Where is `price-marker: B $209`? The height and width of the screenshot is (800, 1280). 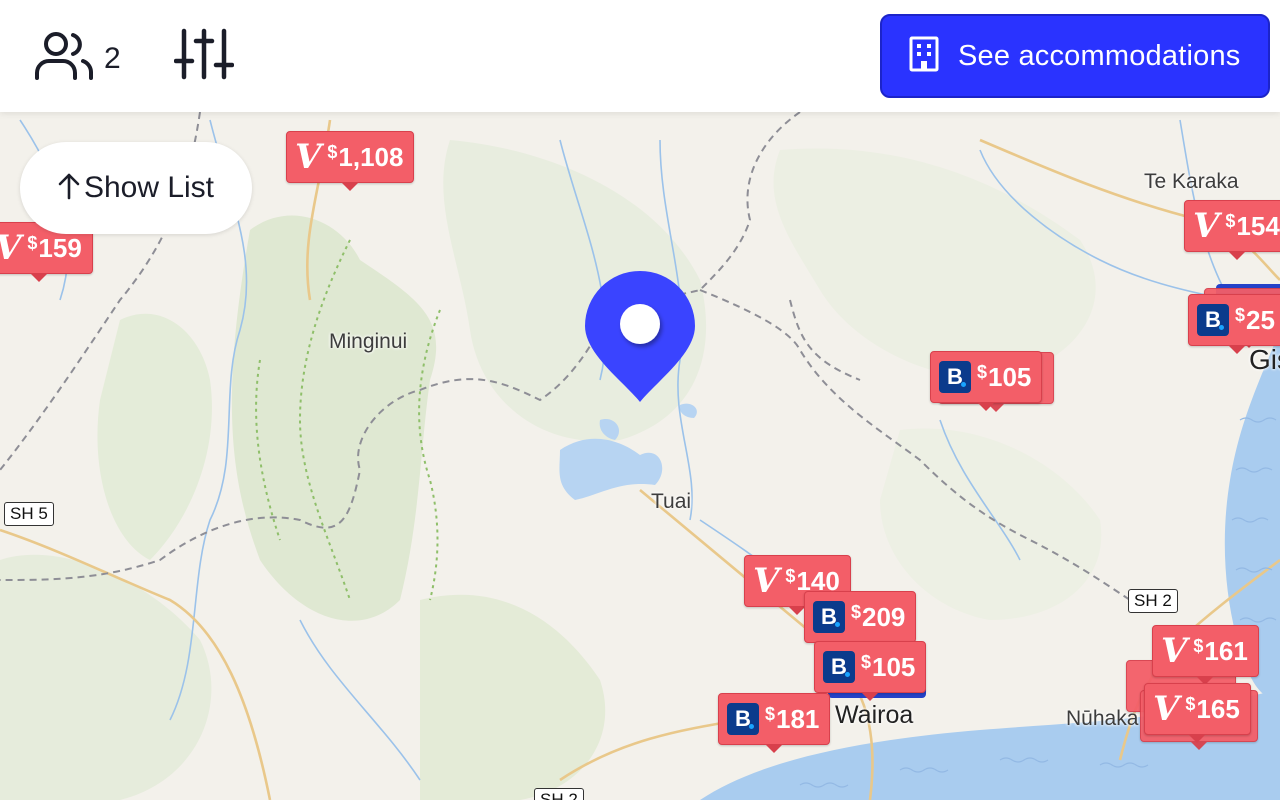
price-marker: B $209 is located at coordinates (860, 621).